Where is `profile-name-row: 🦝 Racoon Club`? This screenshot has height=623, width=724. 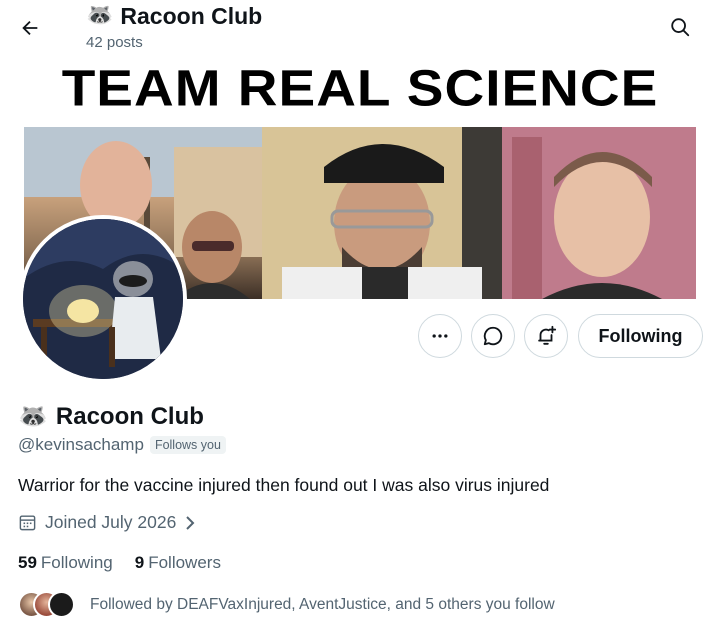
profile-name-row: 🦝 Racoon Club is located at coordinates (111, 417).